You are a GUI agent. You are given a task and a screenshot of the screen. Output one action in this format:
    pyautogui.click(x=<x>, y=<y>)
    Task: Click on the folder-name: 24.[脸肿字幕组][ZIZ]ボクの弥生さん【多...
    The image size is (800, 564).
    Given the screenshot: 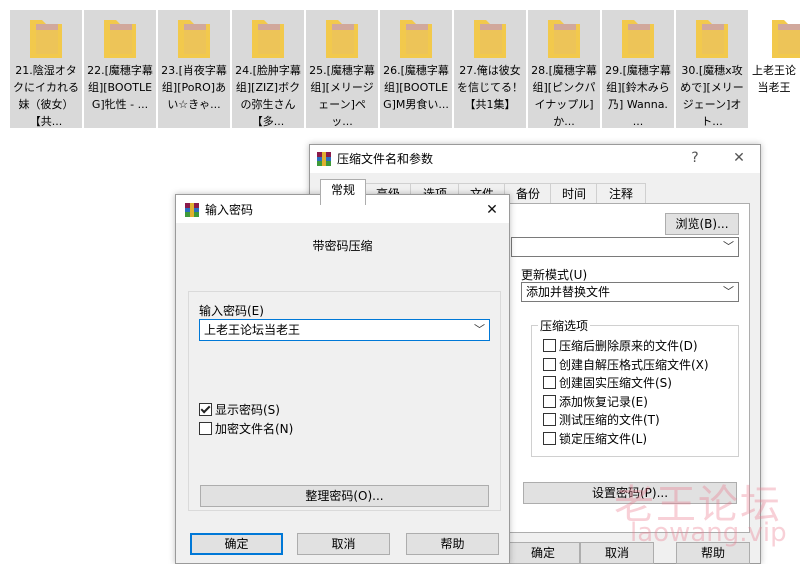 What is the action you would take?
    pyautogui.click(x=268, y=96)
    